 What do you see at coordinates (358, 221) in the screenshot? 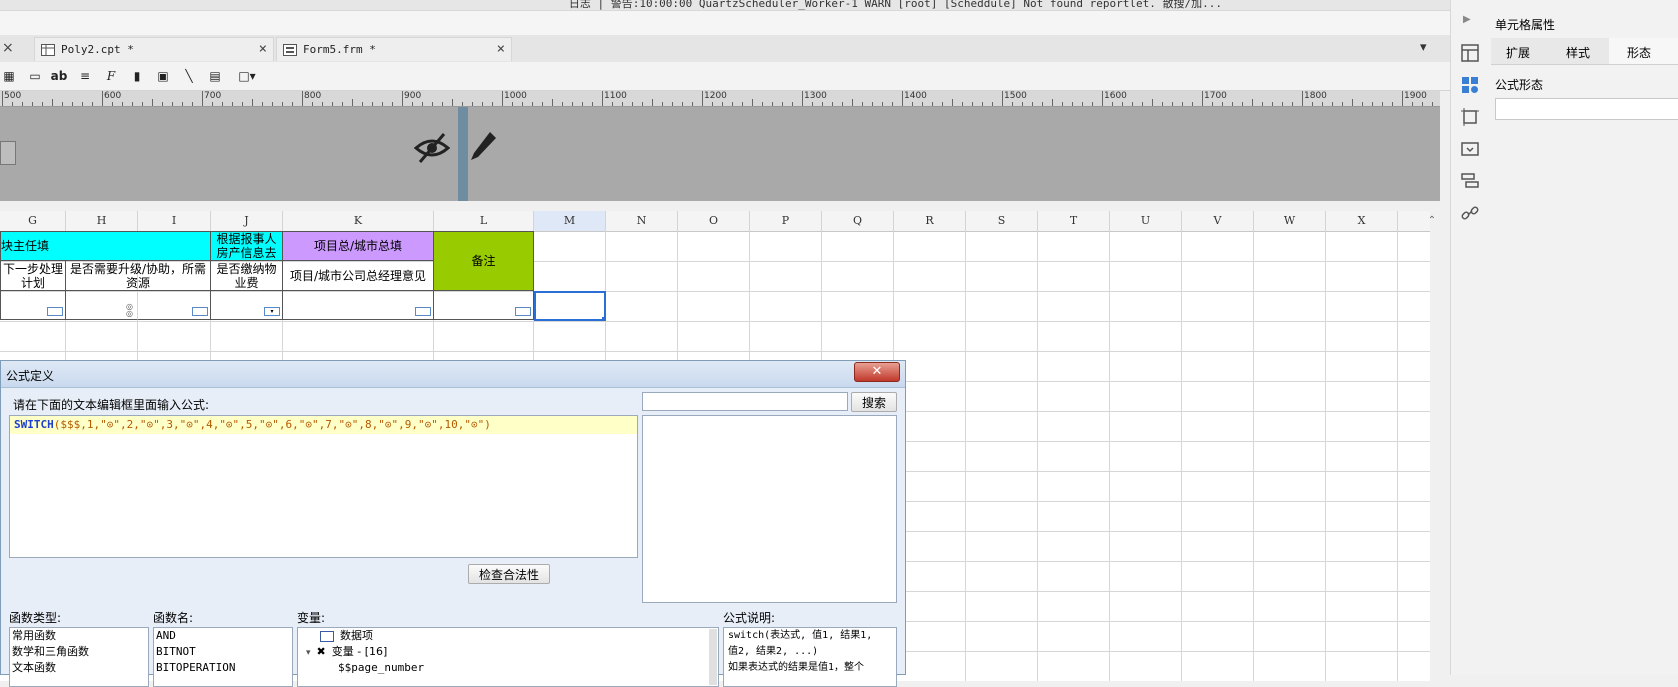
I see `column-header-k: K` at bounding box center [358, 221].